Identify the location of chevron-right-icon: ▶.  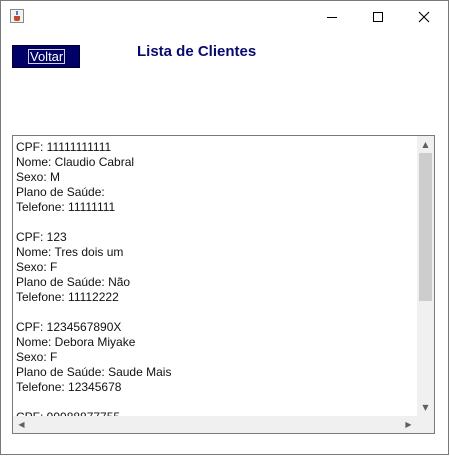
(408, 424).